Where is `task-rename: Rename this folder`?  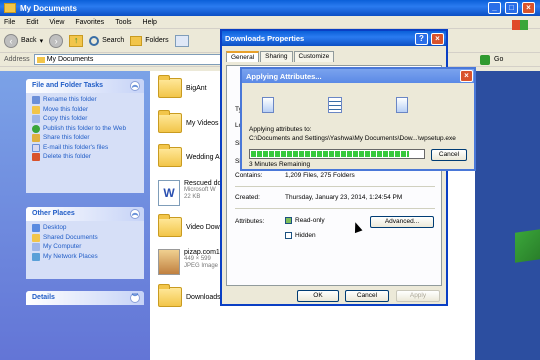
task-rename: Rename this folder is located at coordinates (86, 100).